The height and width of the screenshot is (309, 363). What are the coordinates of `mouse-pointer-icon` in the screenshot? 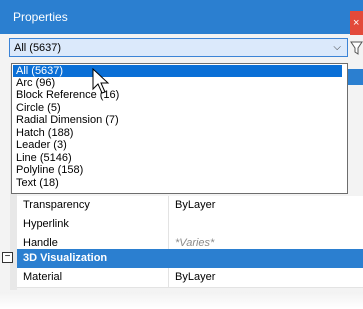 It's located at (101, 81).